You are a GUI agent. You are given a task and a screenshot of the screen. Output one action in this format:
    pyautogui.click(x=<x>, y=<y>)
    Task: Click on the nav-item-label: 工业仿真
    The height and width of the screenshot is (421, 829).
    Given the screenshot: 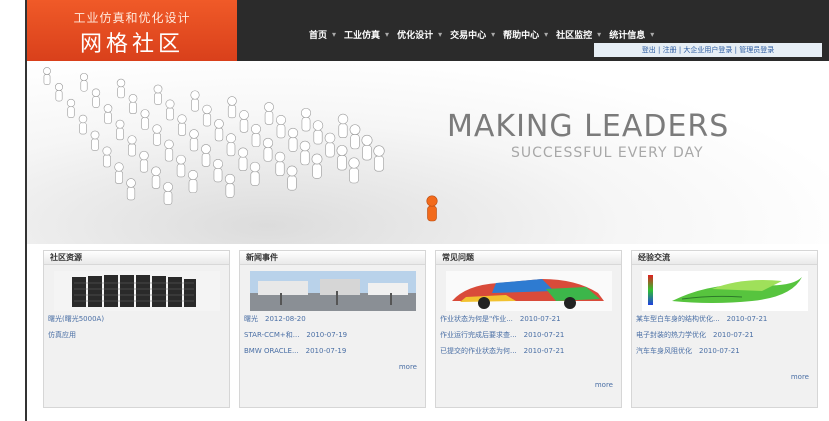 What is the action you would take?
    pyautogui.click(x=362, y=35)
    